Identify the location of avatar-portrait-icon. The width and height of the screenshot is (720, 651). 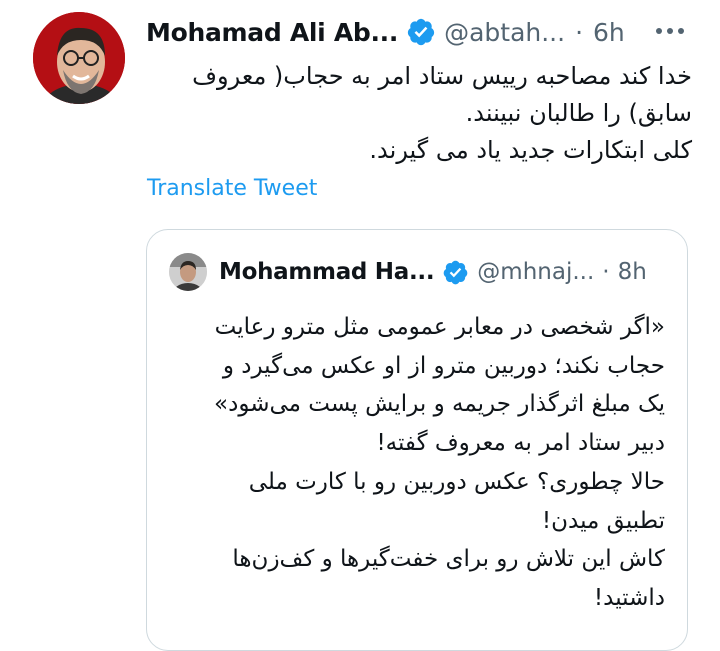
(79, 58).